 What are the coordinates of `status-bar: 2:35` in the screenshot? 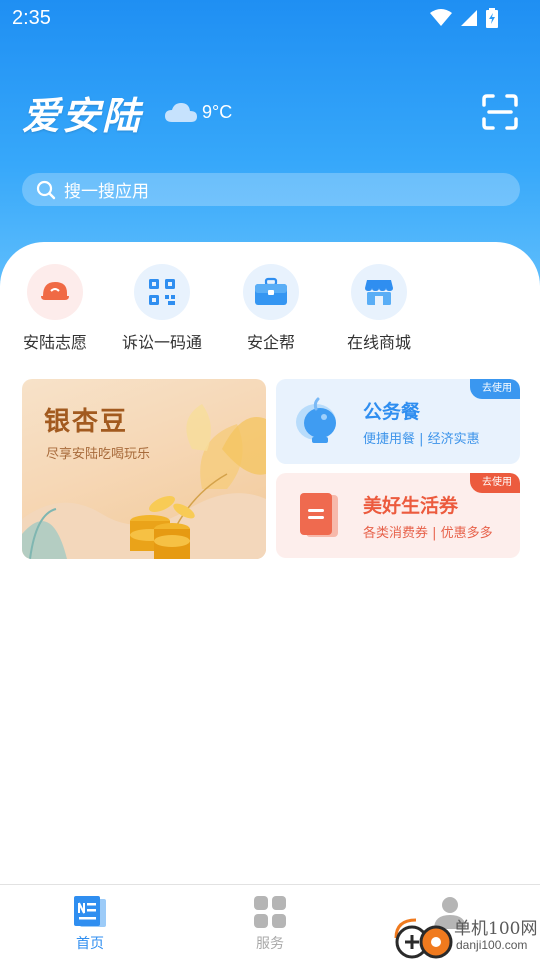 It's located at (270, 18).